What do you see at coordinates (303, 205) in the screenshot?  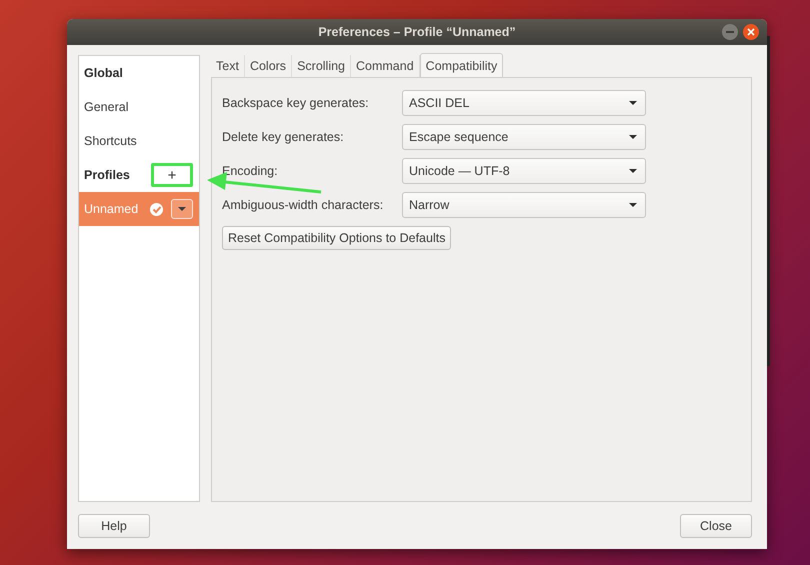 I see `setting-label: Ambiguous-width characters:` at bounding box center [303, 205].